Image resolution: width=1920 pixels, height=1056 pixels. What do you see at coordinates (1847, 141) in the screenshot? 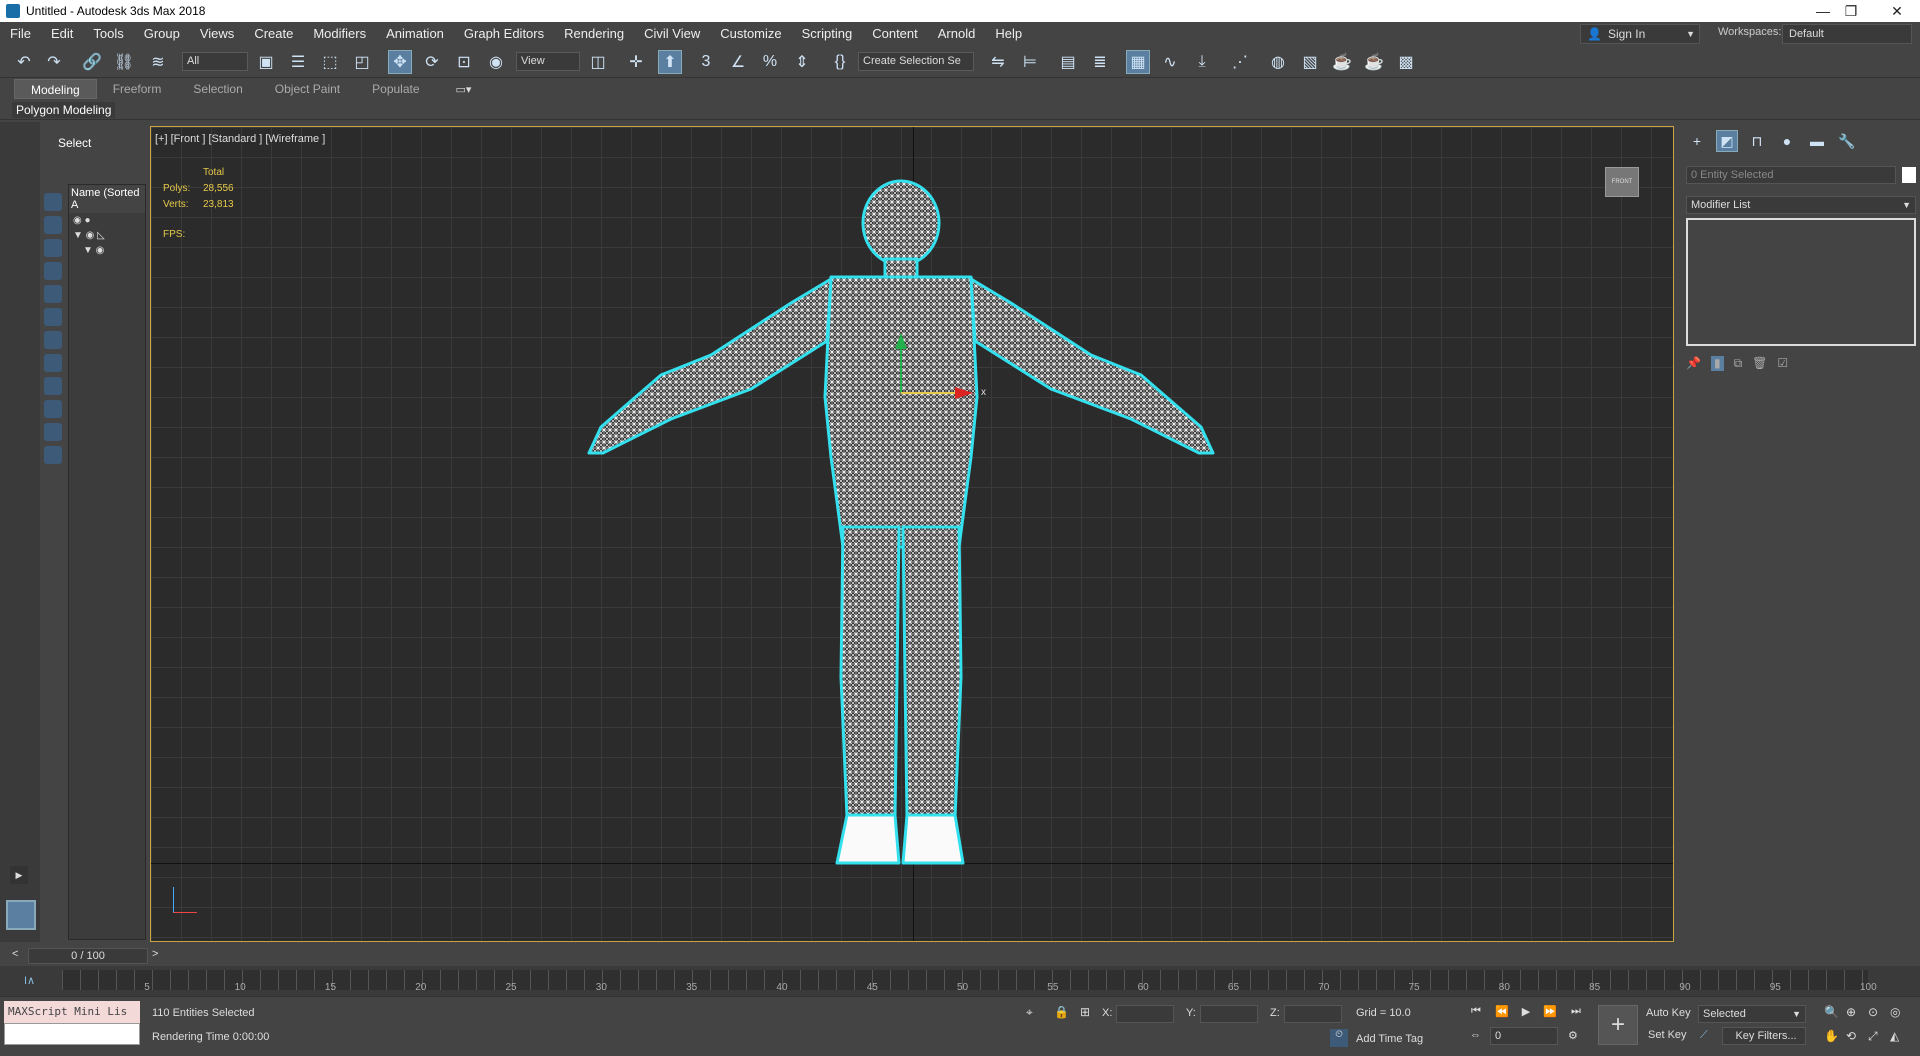
I see `utilities-tab-icon: 🔧` at bounding box center [1847, 141].